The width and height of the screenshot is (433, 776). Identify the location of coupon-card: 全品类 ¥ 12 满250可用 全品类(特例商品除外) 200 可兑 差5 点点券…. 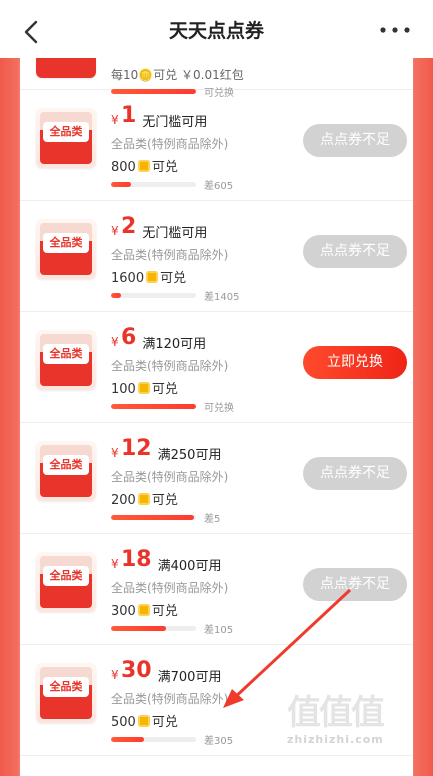
(216, 478).